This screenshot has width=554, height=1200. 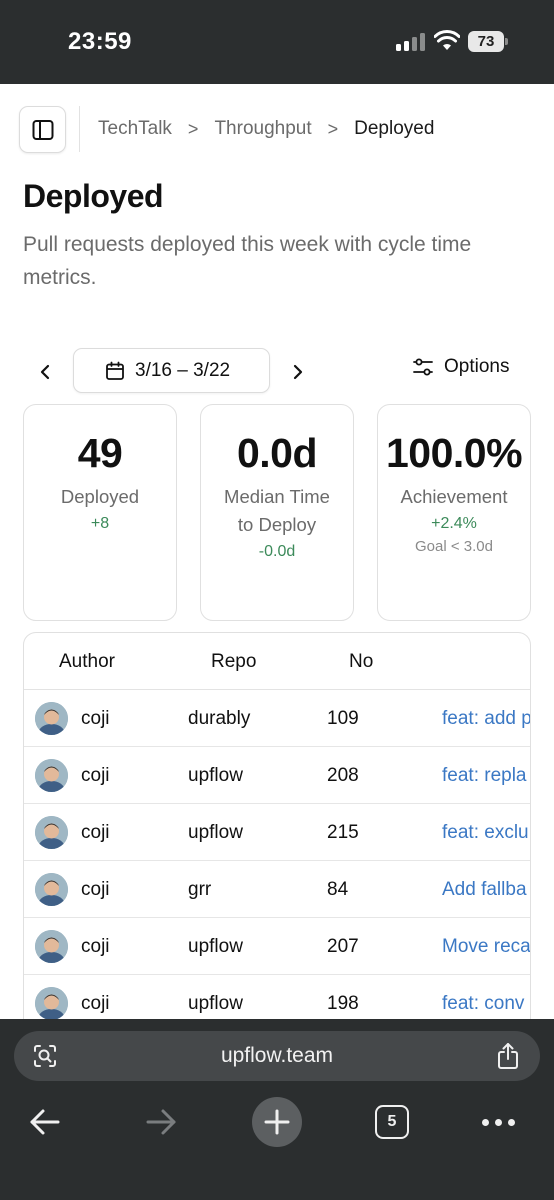 I want to click on signal-icon, so click(x=411, y=42).